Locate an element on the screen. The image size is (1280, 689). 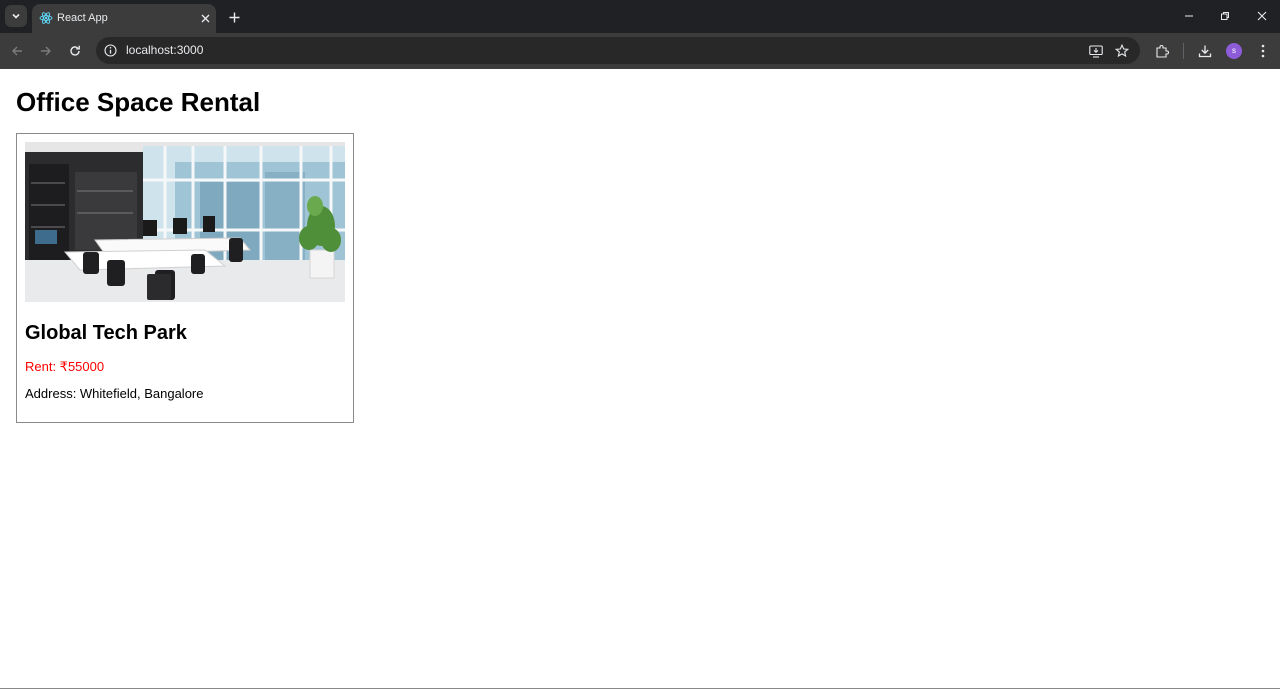
arrow-right-icon is located at coordinates (46, 51).